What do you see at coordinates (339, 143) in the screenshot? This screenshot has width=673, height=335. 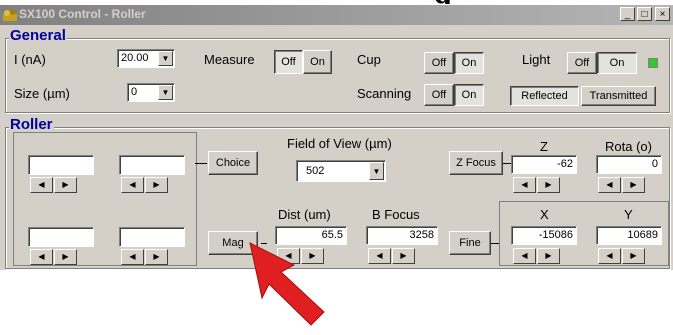 I see `field-of-view-label: Field of View (µm)` at bounding box center [339, 143].